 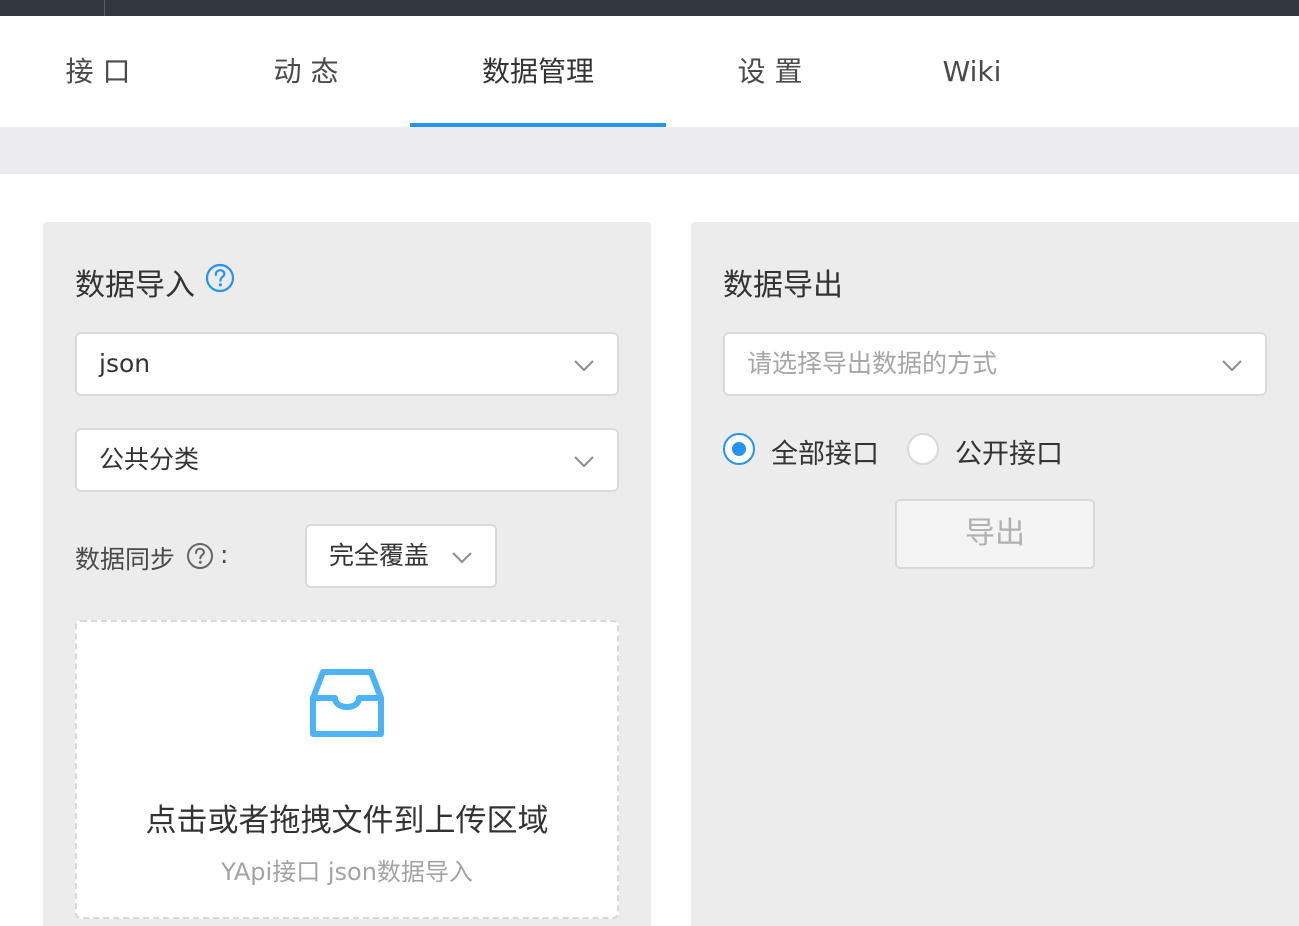 What do you see at coordinates (995, 534) in the screenshot?
I see `export-button: 导出` at bounding box center [995, 534].